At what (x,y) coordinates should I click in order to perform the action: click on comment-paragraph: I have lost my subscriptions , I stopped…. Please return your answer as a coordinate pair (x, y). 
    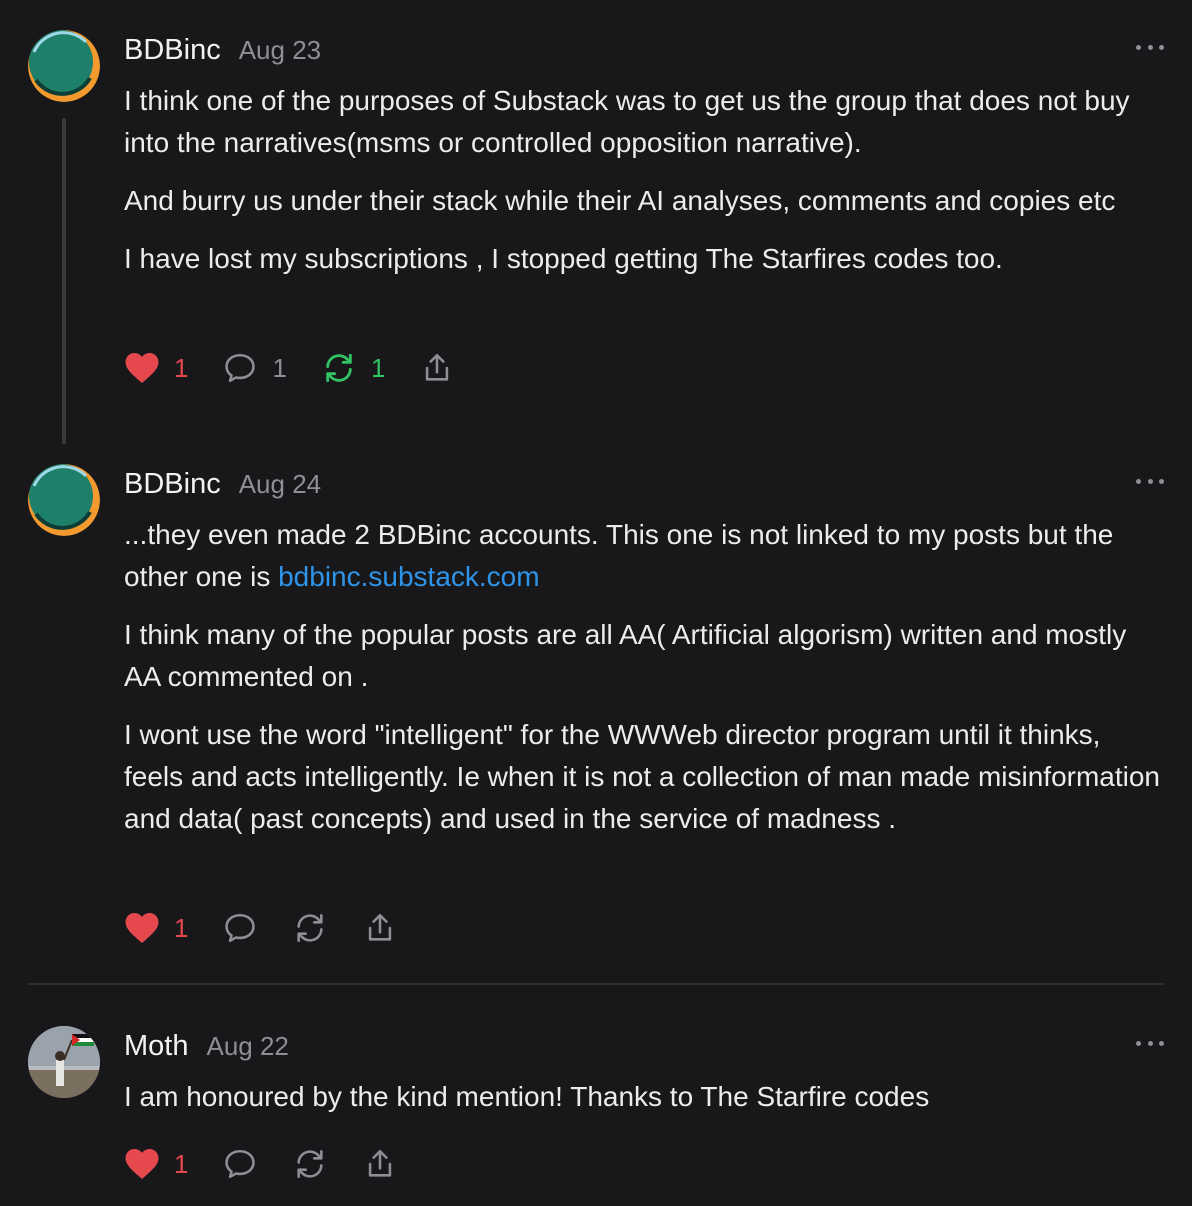
    Looking at the image, I should click on (563, 258).